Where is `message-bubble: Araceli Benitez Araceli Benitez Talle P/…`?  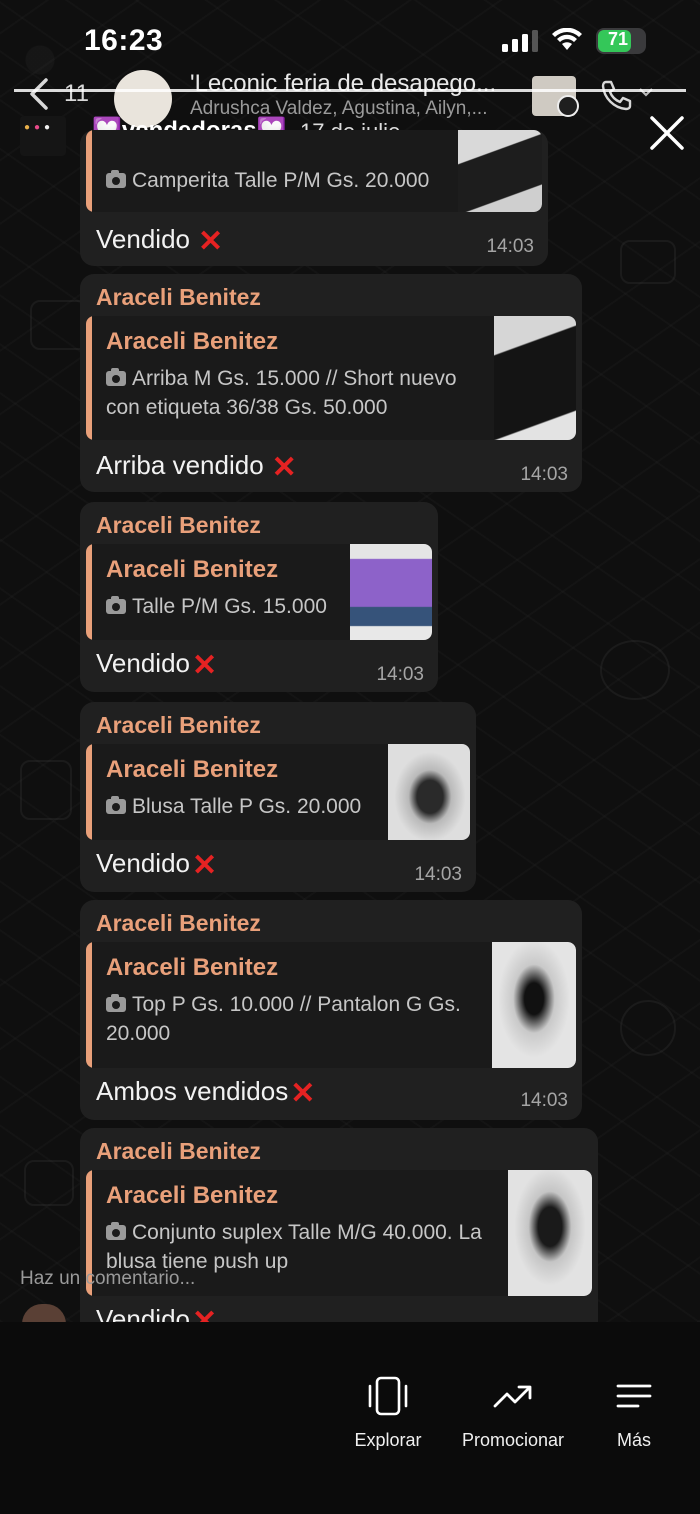 message-bubble: Araceli Benitez Araceli Benitez Talle P/… is located at coordinates (259, 597).